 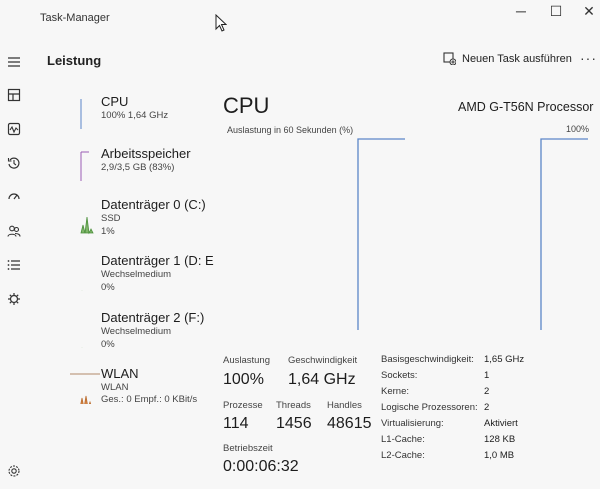 I want to click on memory-mini-graph, so click(x=84, y=166).